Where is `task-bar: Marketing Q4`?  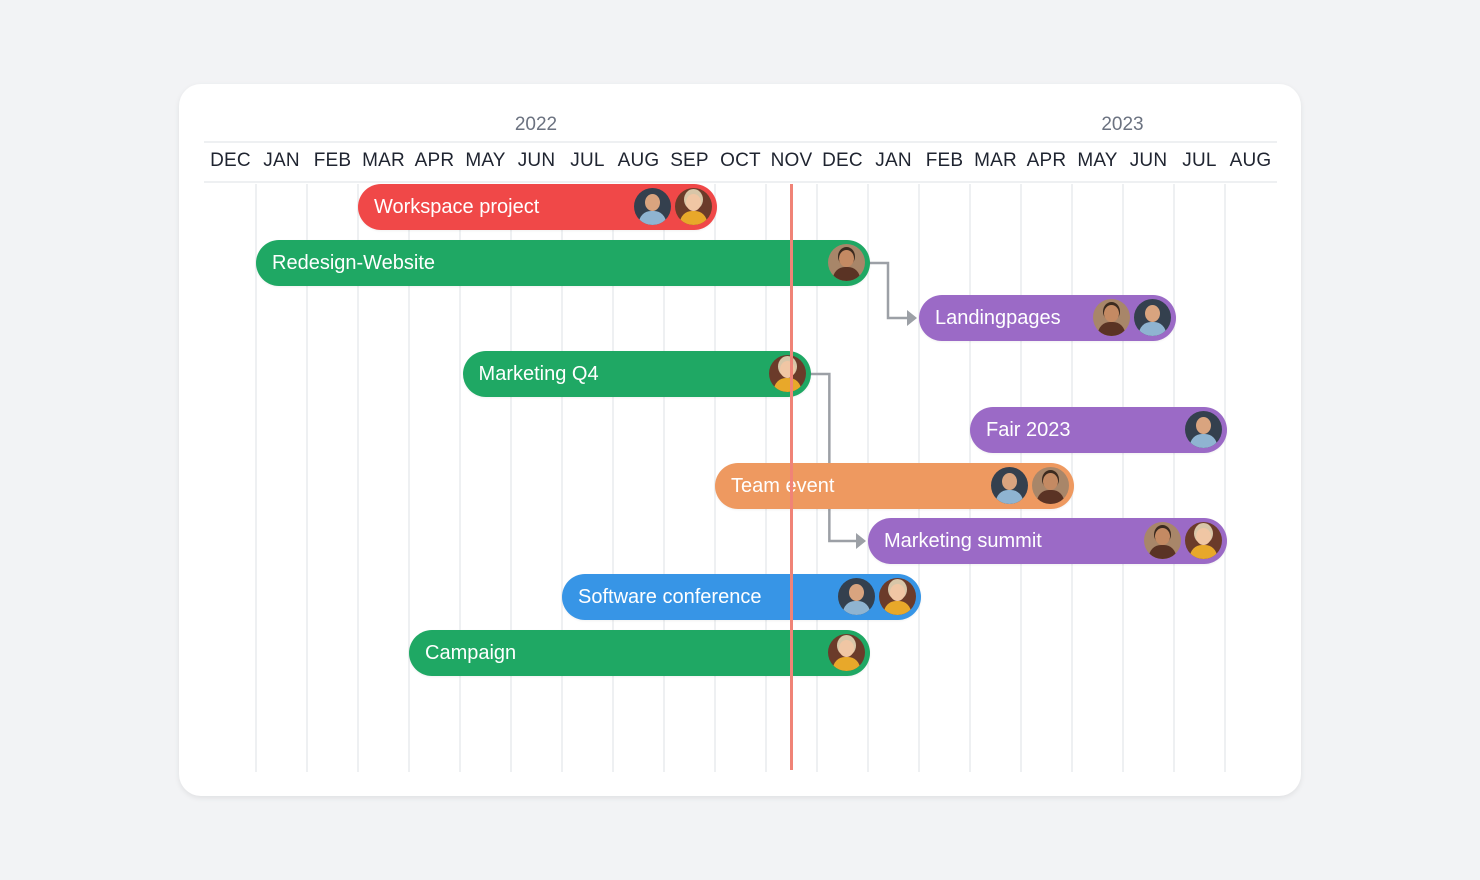
task-bar: Marketing Q4 is located at coordinates (637, 374).